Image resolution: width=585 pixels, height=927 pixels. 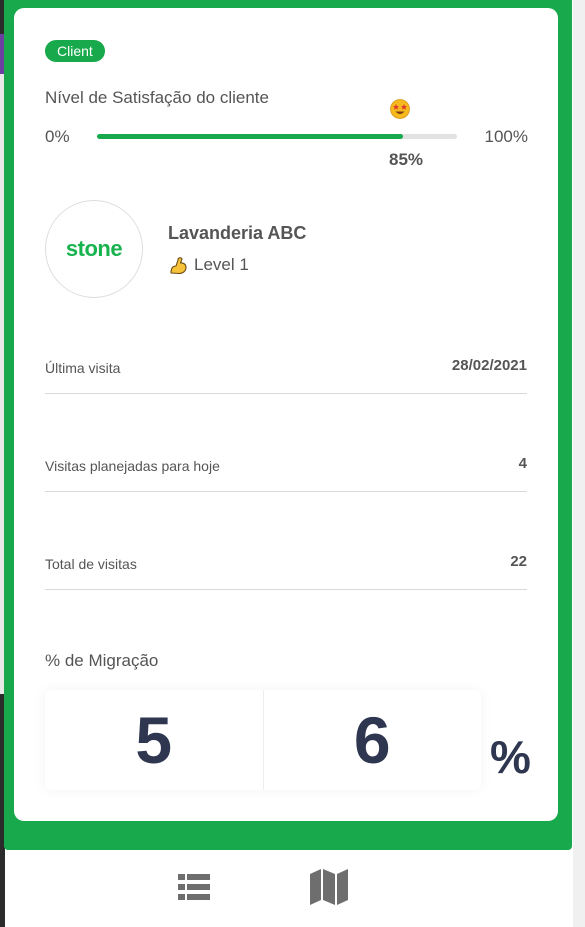 I want to click on stat-label: Última visita, so click(x=83, y=368).